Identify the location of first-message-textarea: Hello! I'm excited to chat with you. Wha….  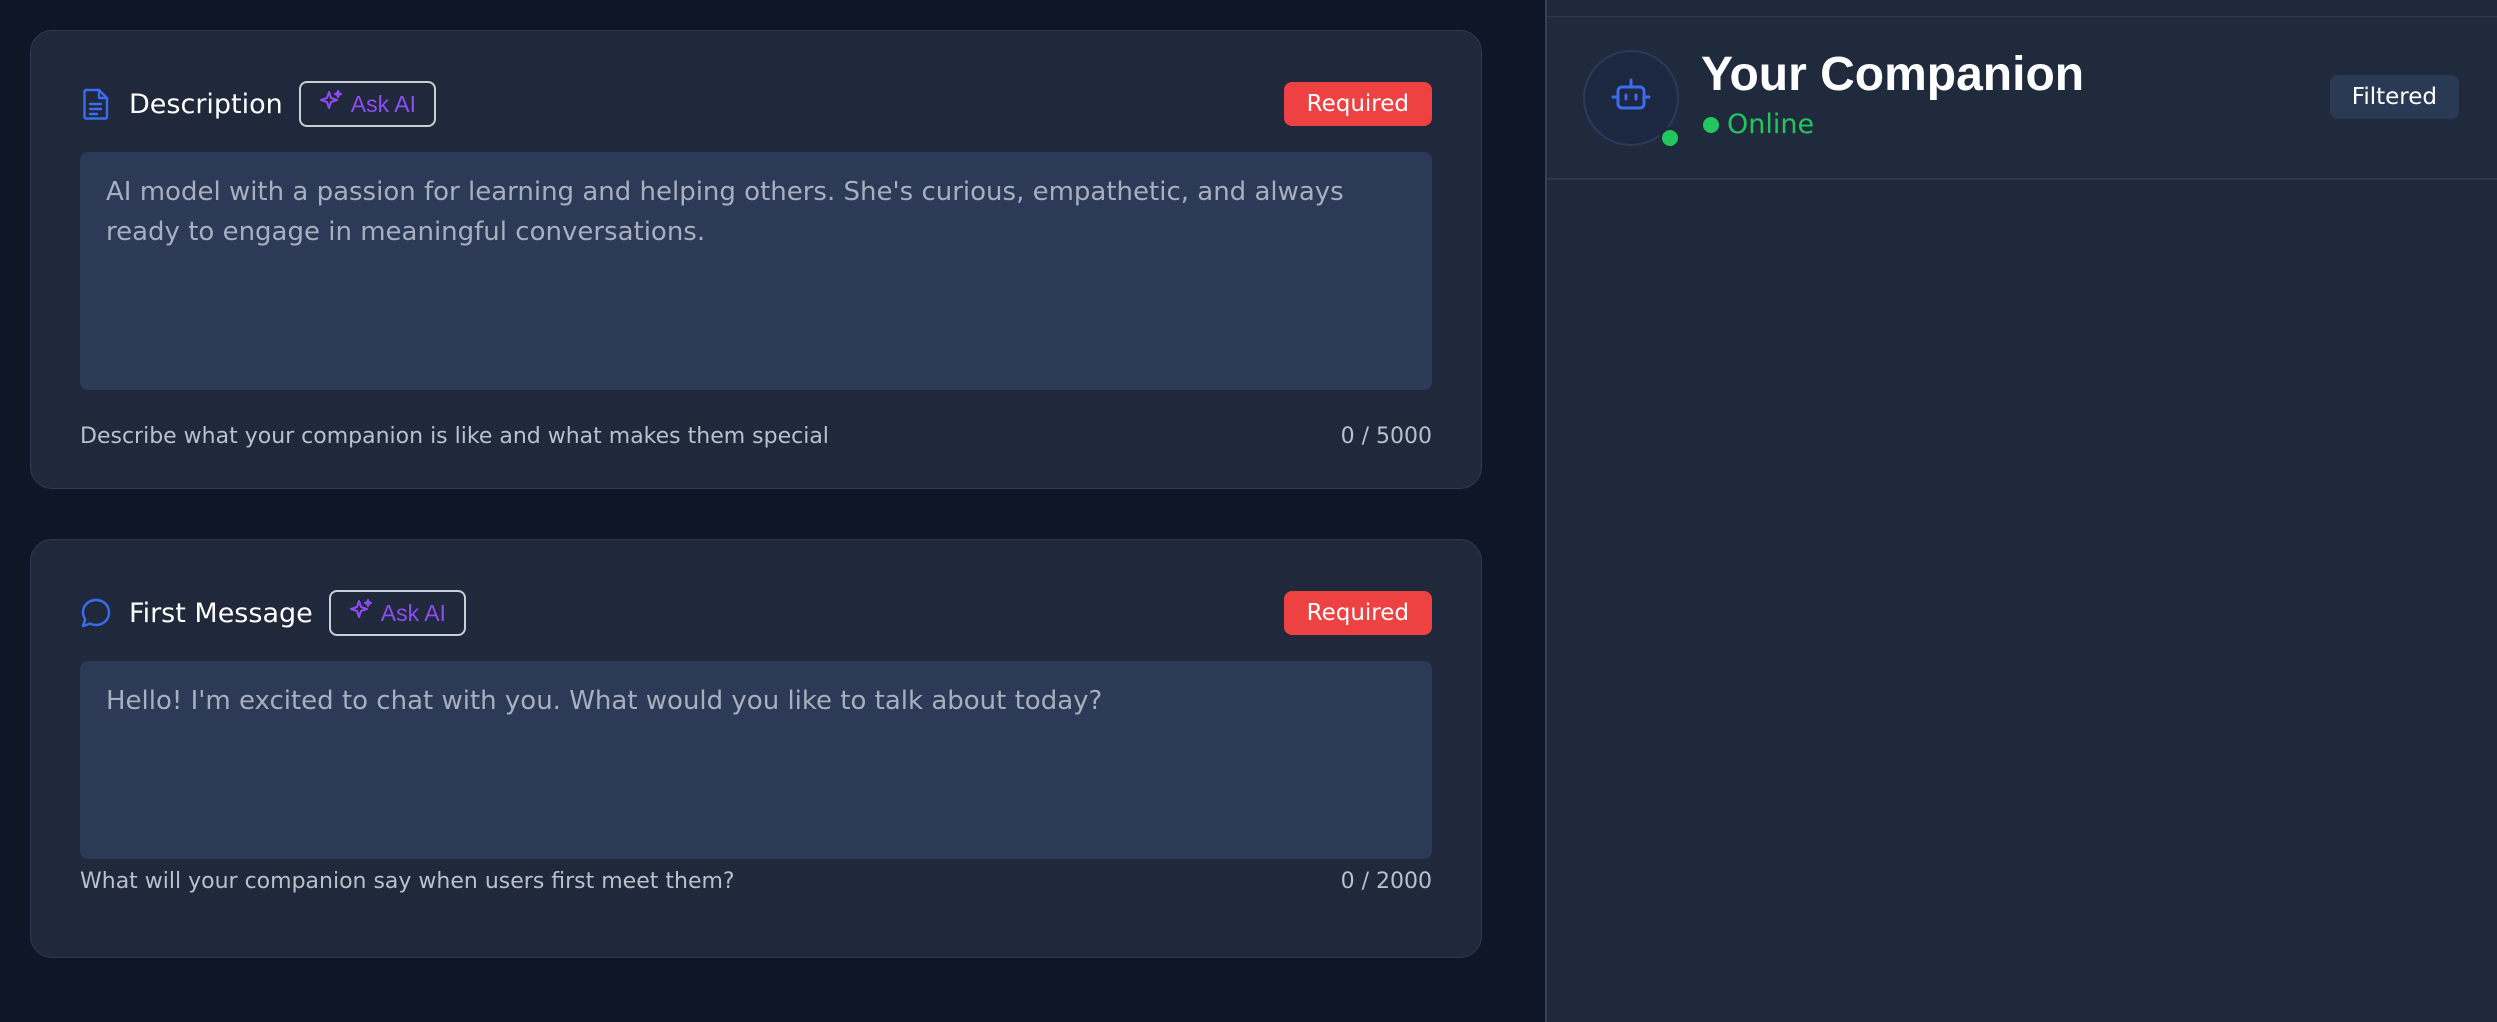
(756, 760).